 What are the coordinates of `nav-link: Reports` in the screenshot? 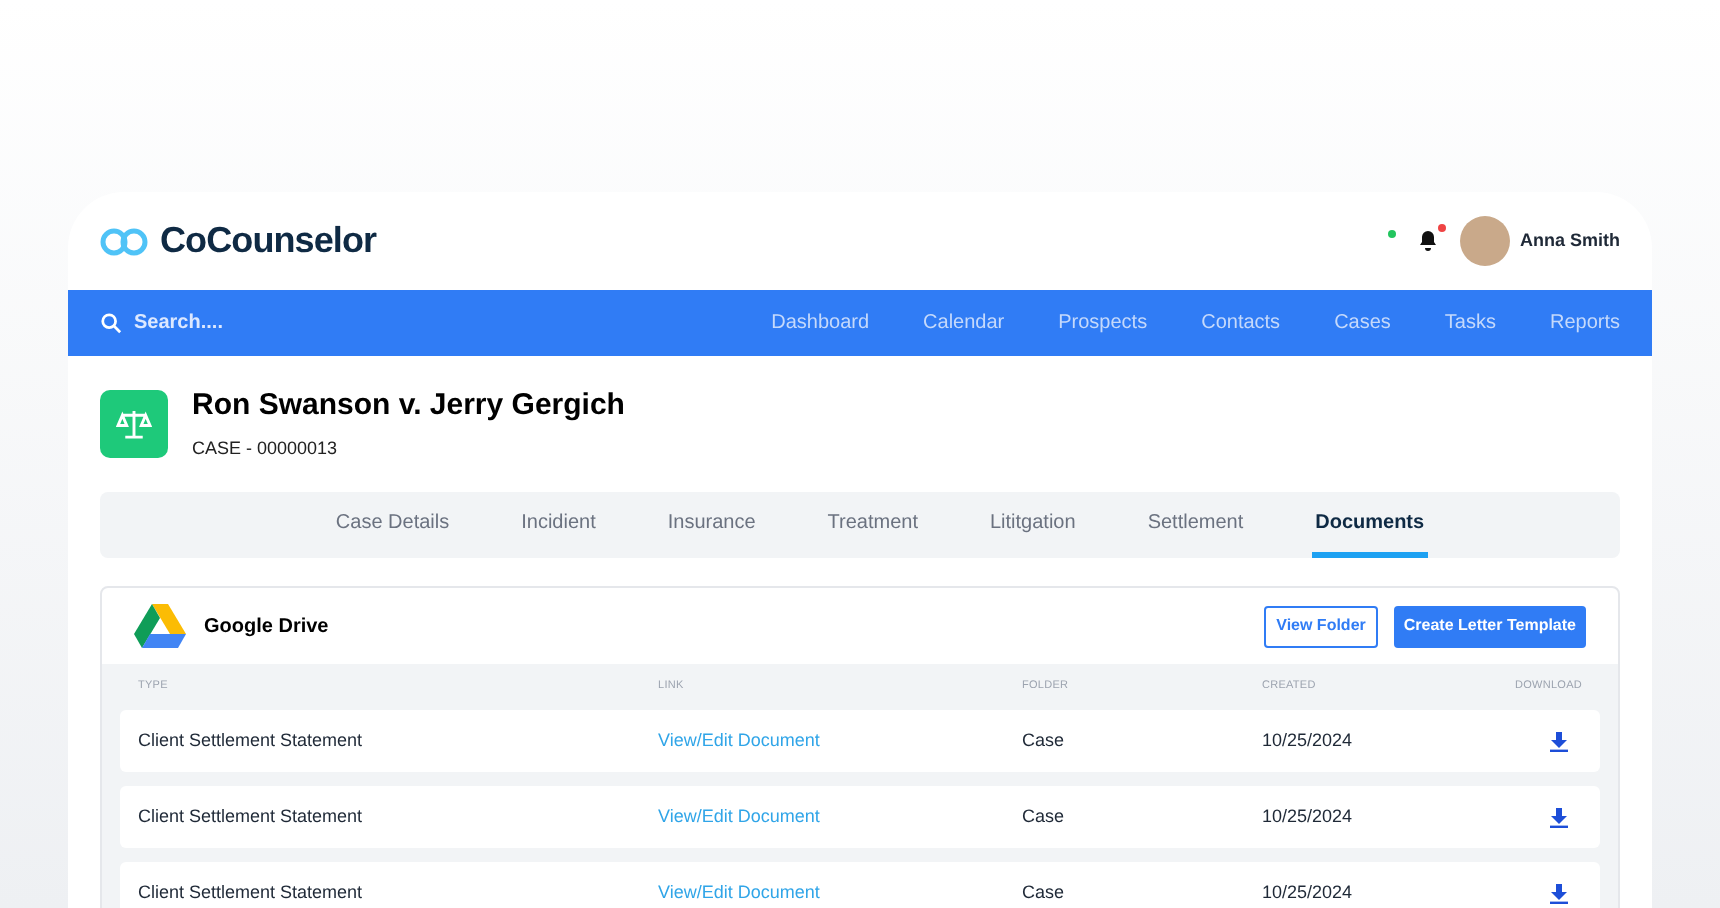 It's located at (1584, 323).